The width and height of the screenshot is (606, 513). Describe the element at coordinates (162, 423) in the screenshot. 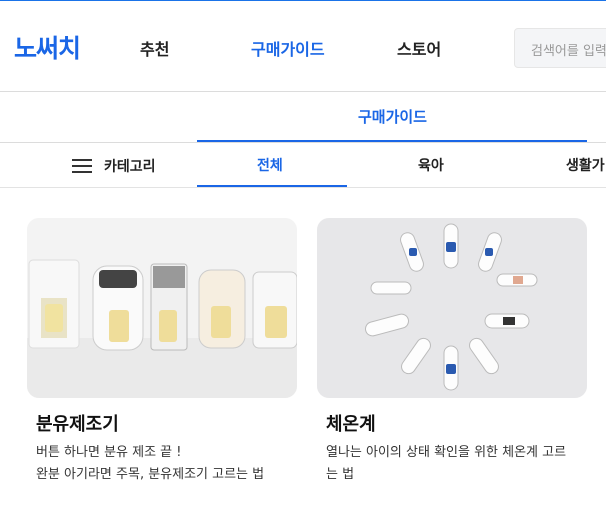

I see `card-title: 분유제조기` at that location.